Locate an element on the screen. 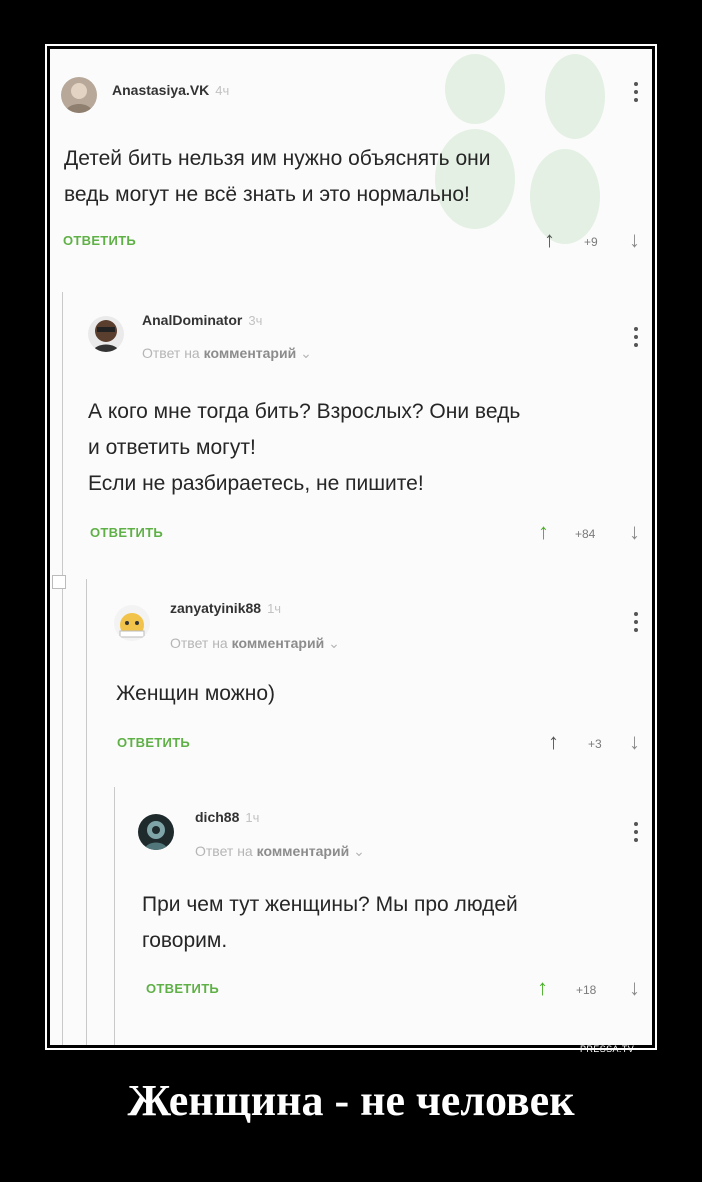  watermark: PRESSA.TV is located at coordinates (607, 1049).